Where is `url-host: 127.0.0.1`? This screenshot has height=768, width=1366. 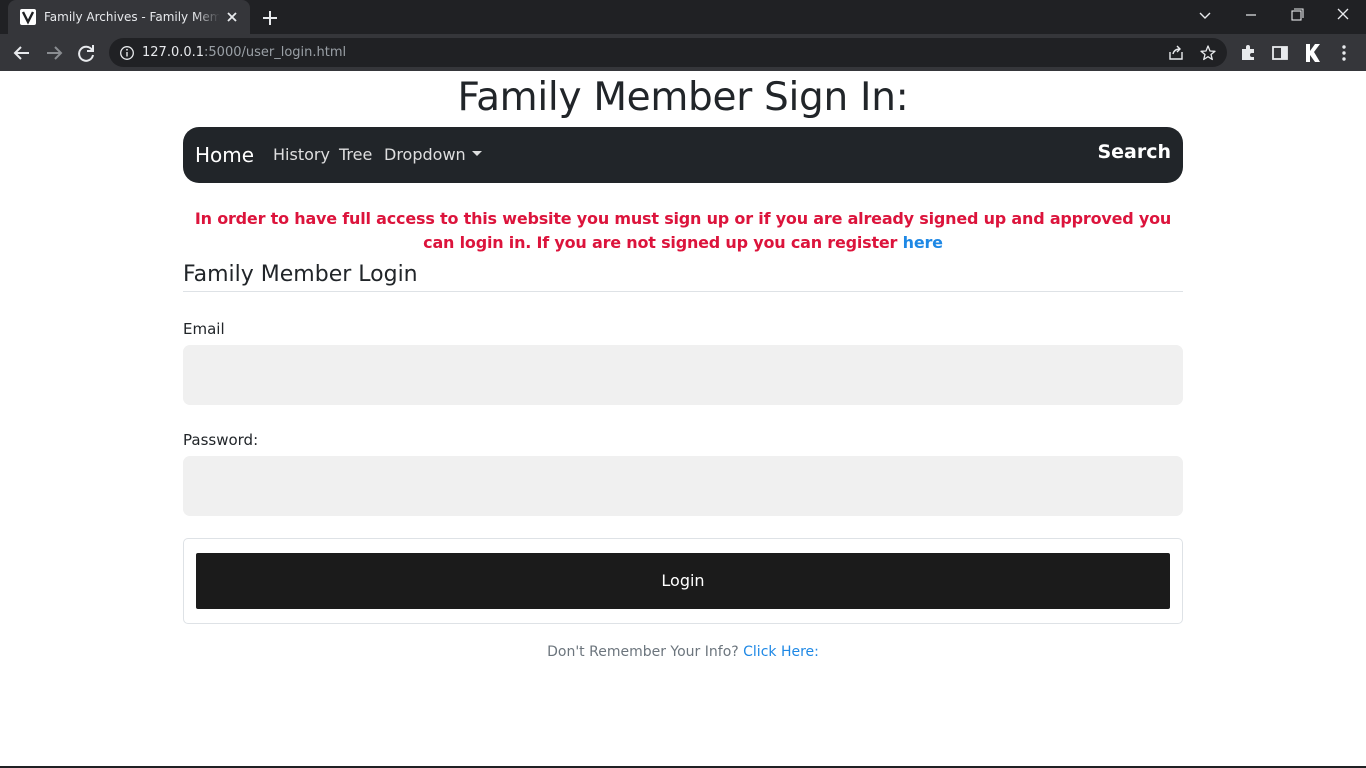
url-host: 127.0.0.1 is located at coordinates (173, 52).